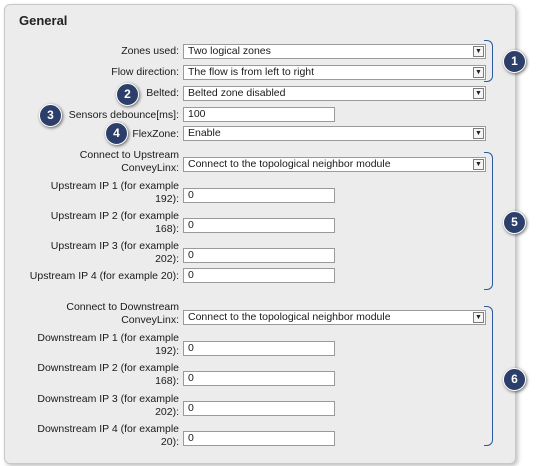 The height and width of the screenshot is (466, 539). What do you see at coordinates (514, 222) in the screenshot?
I see `callout-badge-5: 5` at bounding box center [514, 222].